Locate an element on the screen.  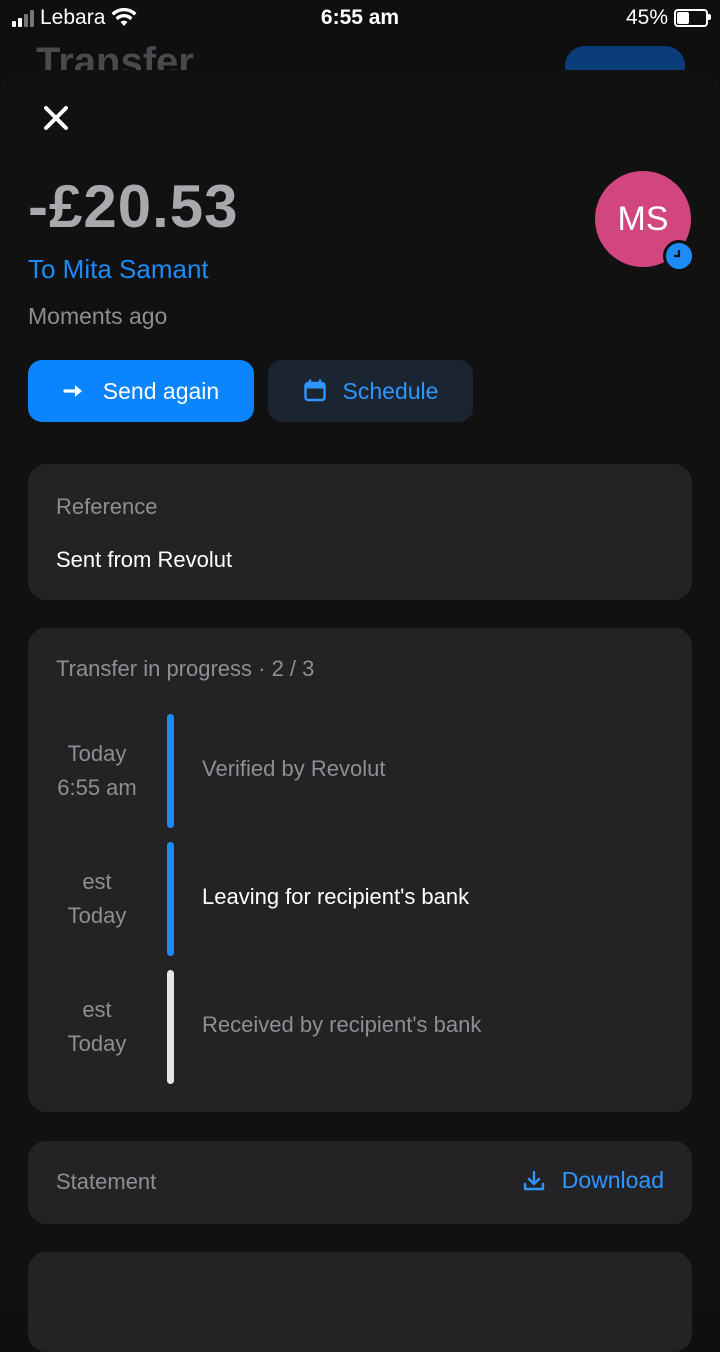
arrow-right-icon is located at coordinates (72, 391).